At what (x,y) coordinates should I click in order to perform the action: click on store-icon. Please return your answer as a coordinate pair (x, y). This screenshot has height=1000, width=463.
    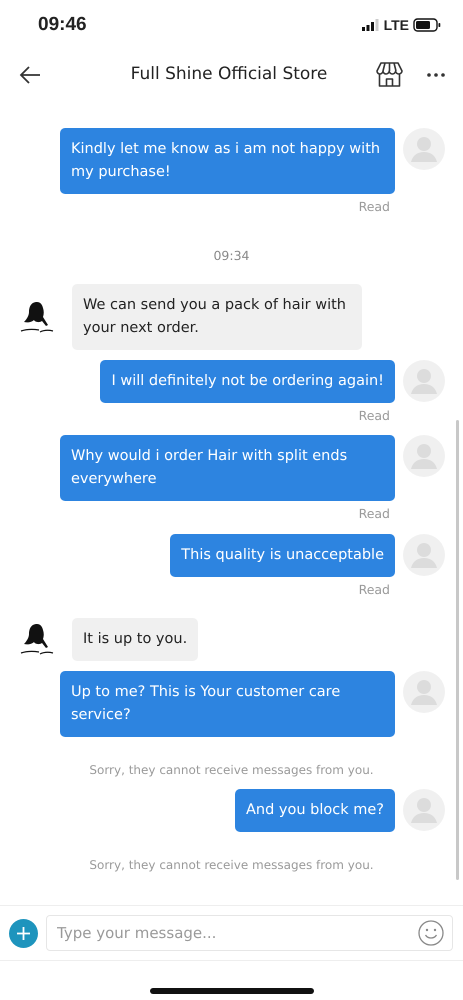
    Looking at the image, I should click on (389, 75).